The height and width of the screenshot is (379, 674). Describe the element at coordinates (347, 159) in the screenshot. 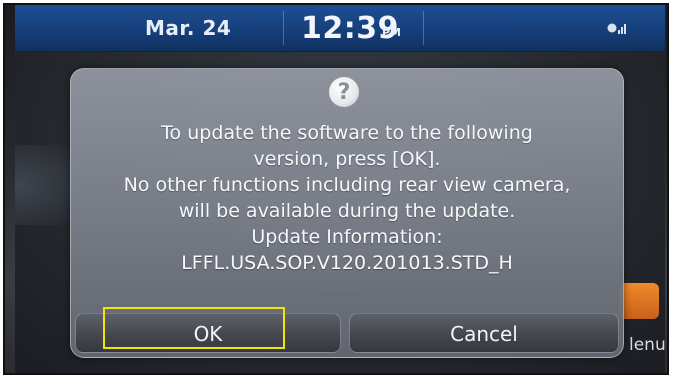

I see `dialog-message-line: version, press [OK].` at that location.